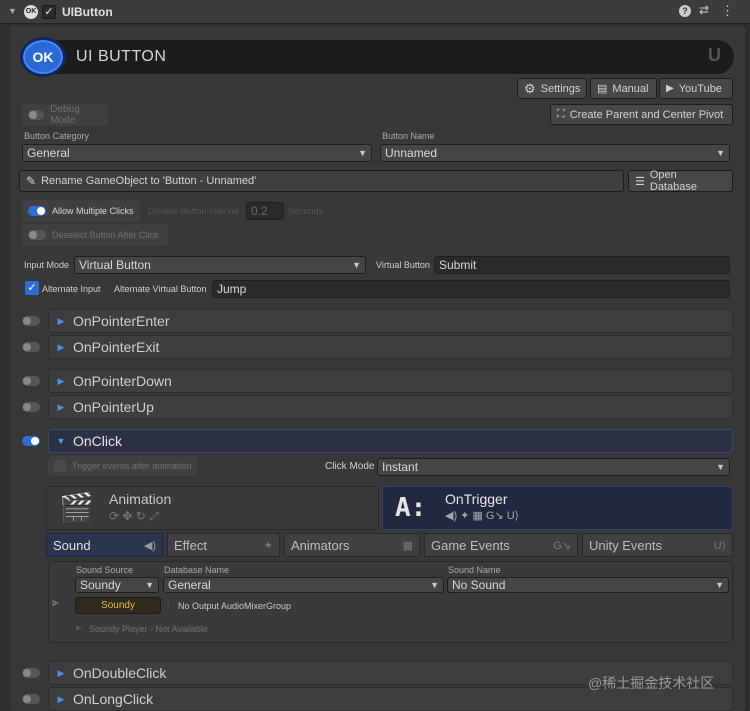 The height and width of the screenshot is (711, 750). I want to click on youtube-button: ▶ YouTube, so click(696, 88).